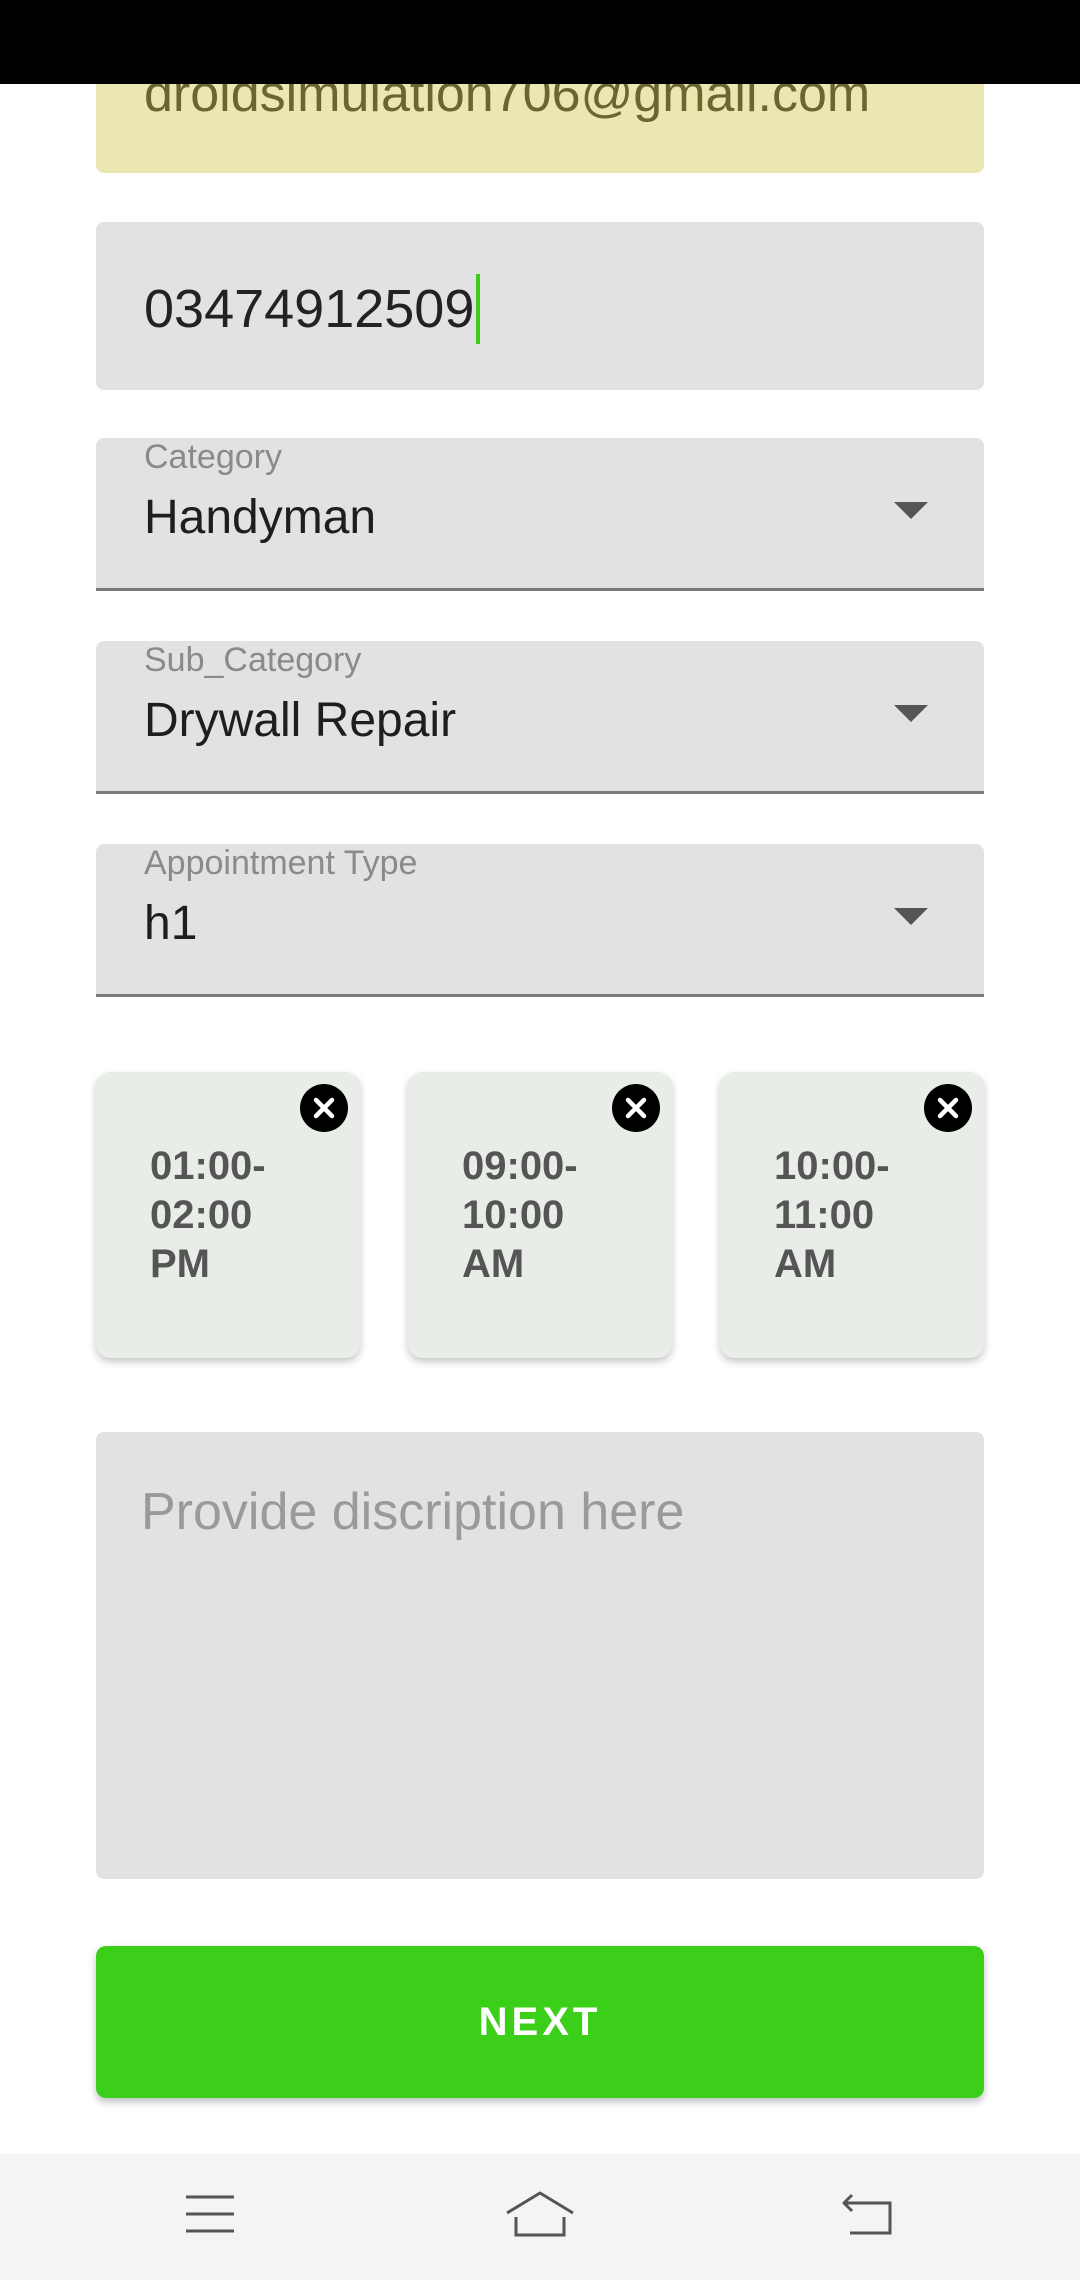 The height and width of the screenshot is (2280, 1080). I want to click on sub-category-dropdown: Sub_Category Drywall Repair, so click(540, 717).